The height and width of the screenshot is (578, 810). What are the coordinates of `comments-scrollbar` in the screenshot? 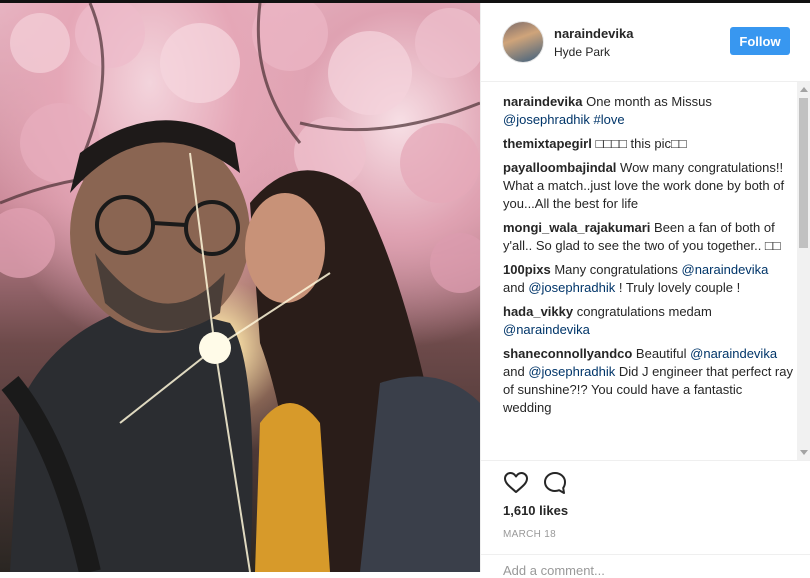 It's located at (803, 271).